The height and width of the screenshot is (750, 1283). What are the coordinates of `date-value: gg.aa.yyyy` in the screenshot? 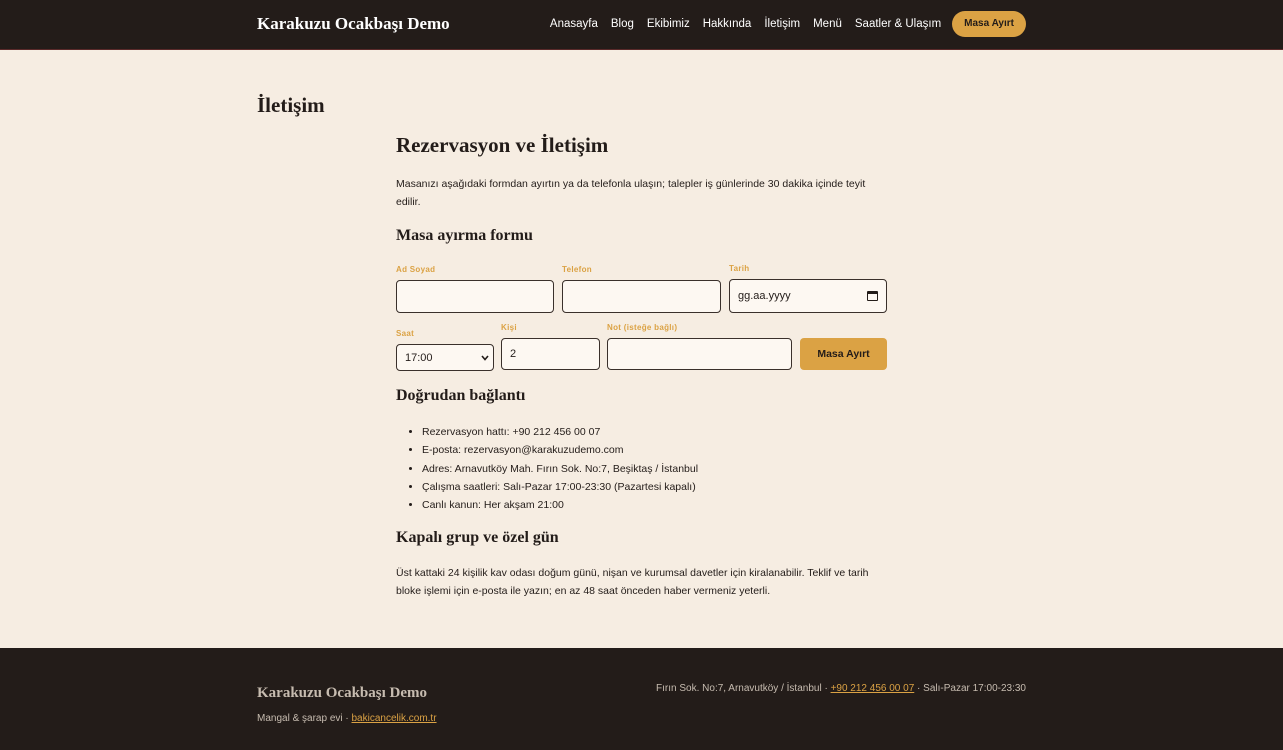 It's located at (764, 296).